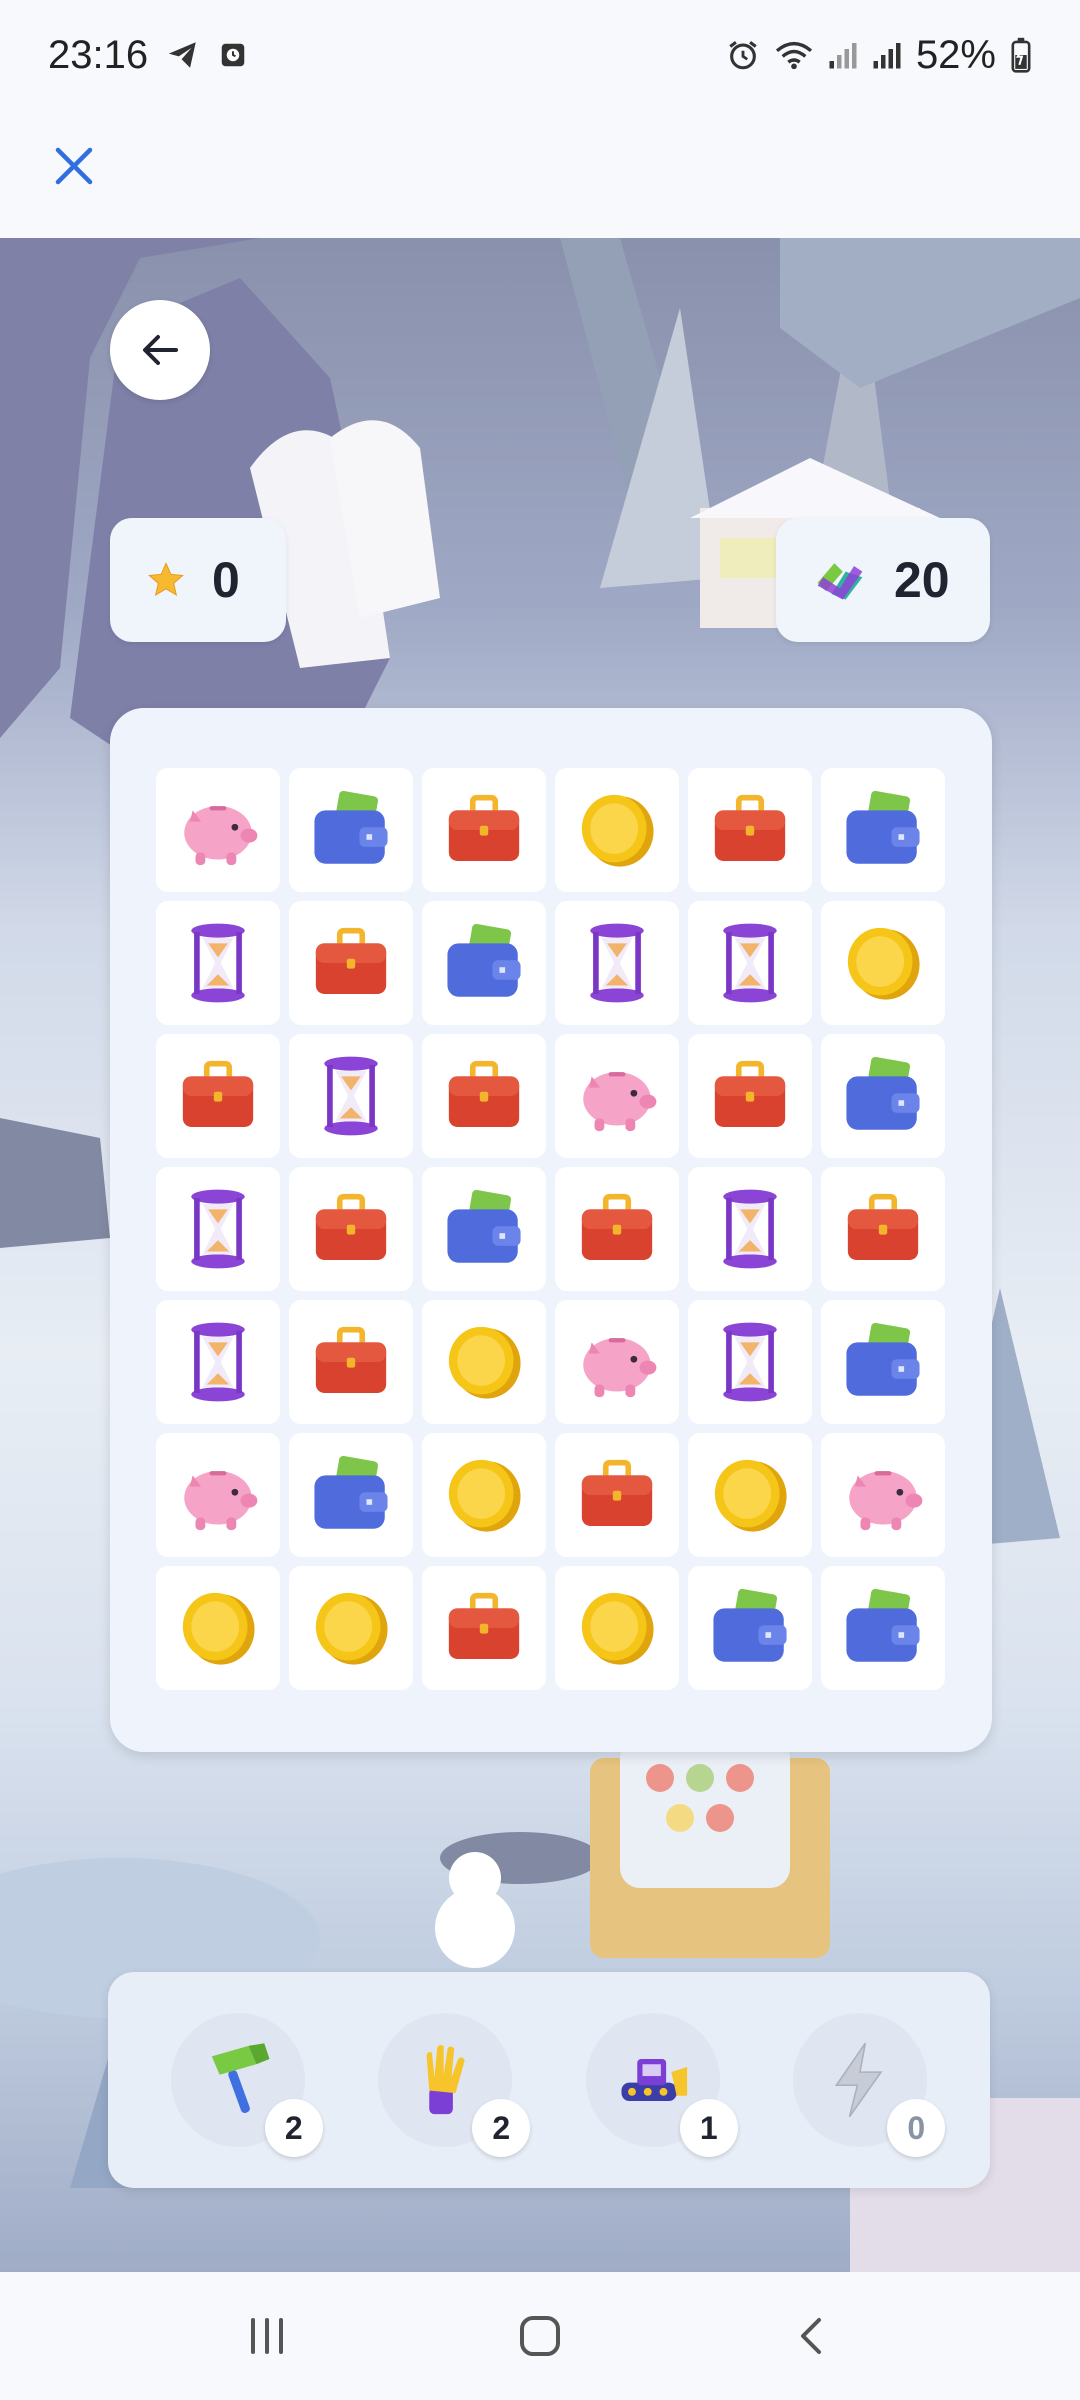  I want to click on back-nav-icon, so click(811, 2336).